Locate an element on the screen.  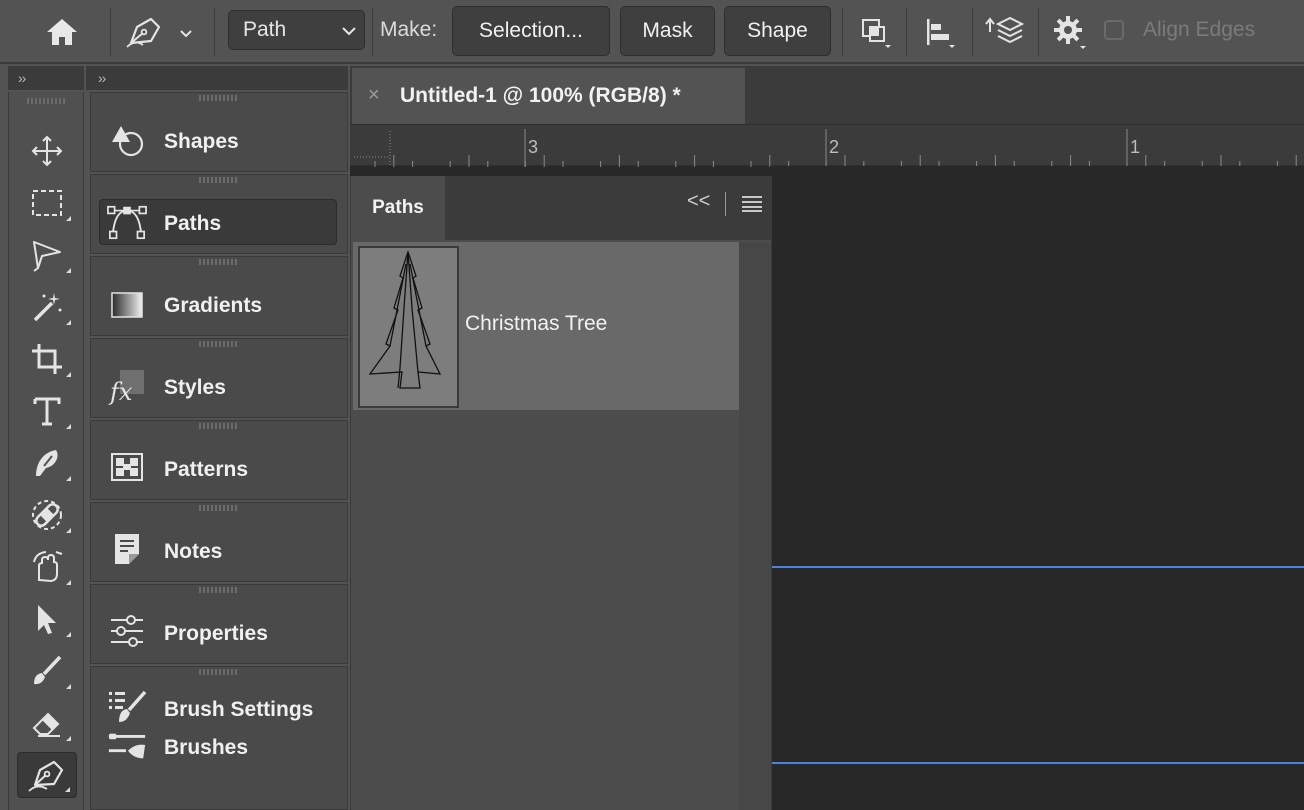
path-list-item: Christmas Tree is located at coordinates (546, 326).